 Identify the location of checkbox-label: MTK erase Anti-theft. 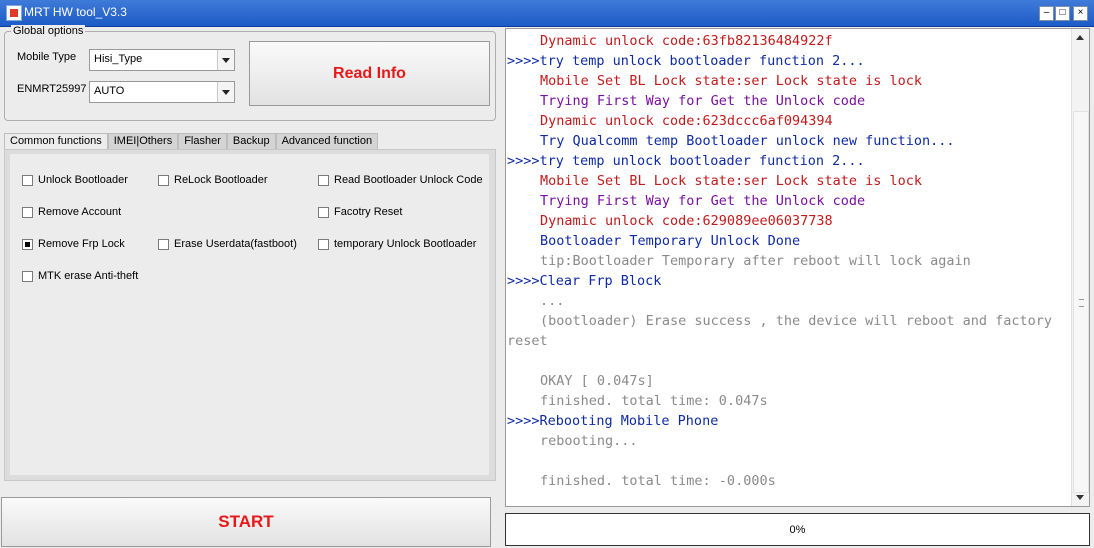
(88, 276).